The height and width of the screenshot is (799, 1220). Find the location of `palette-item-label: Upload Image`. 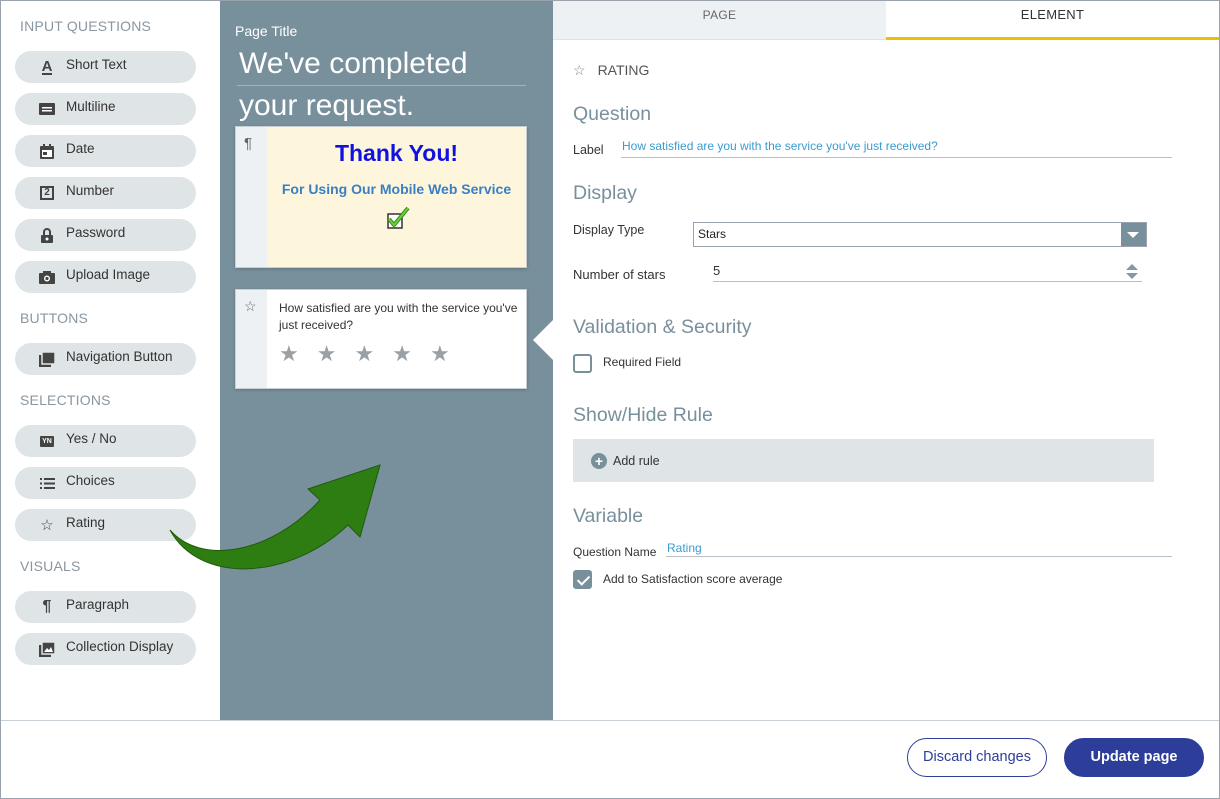

palette-item-label: Upload Image is located at coordinates (108, 274).